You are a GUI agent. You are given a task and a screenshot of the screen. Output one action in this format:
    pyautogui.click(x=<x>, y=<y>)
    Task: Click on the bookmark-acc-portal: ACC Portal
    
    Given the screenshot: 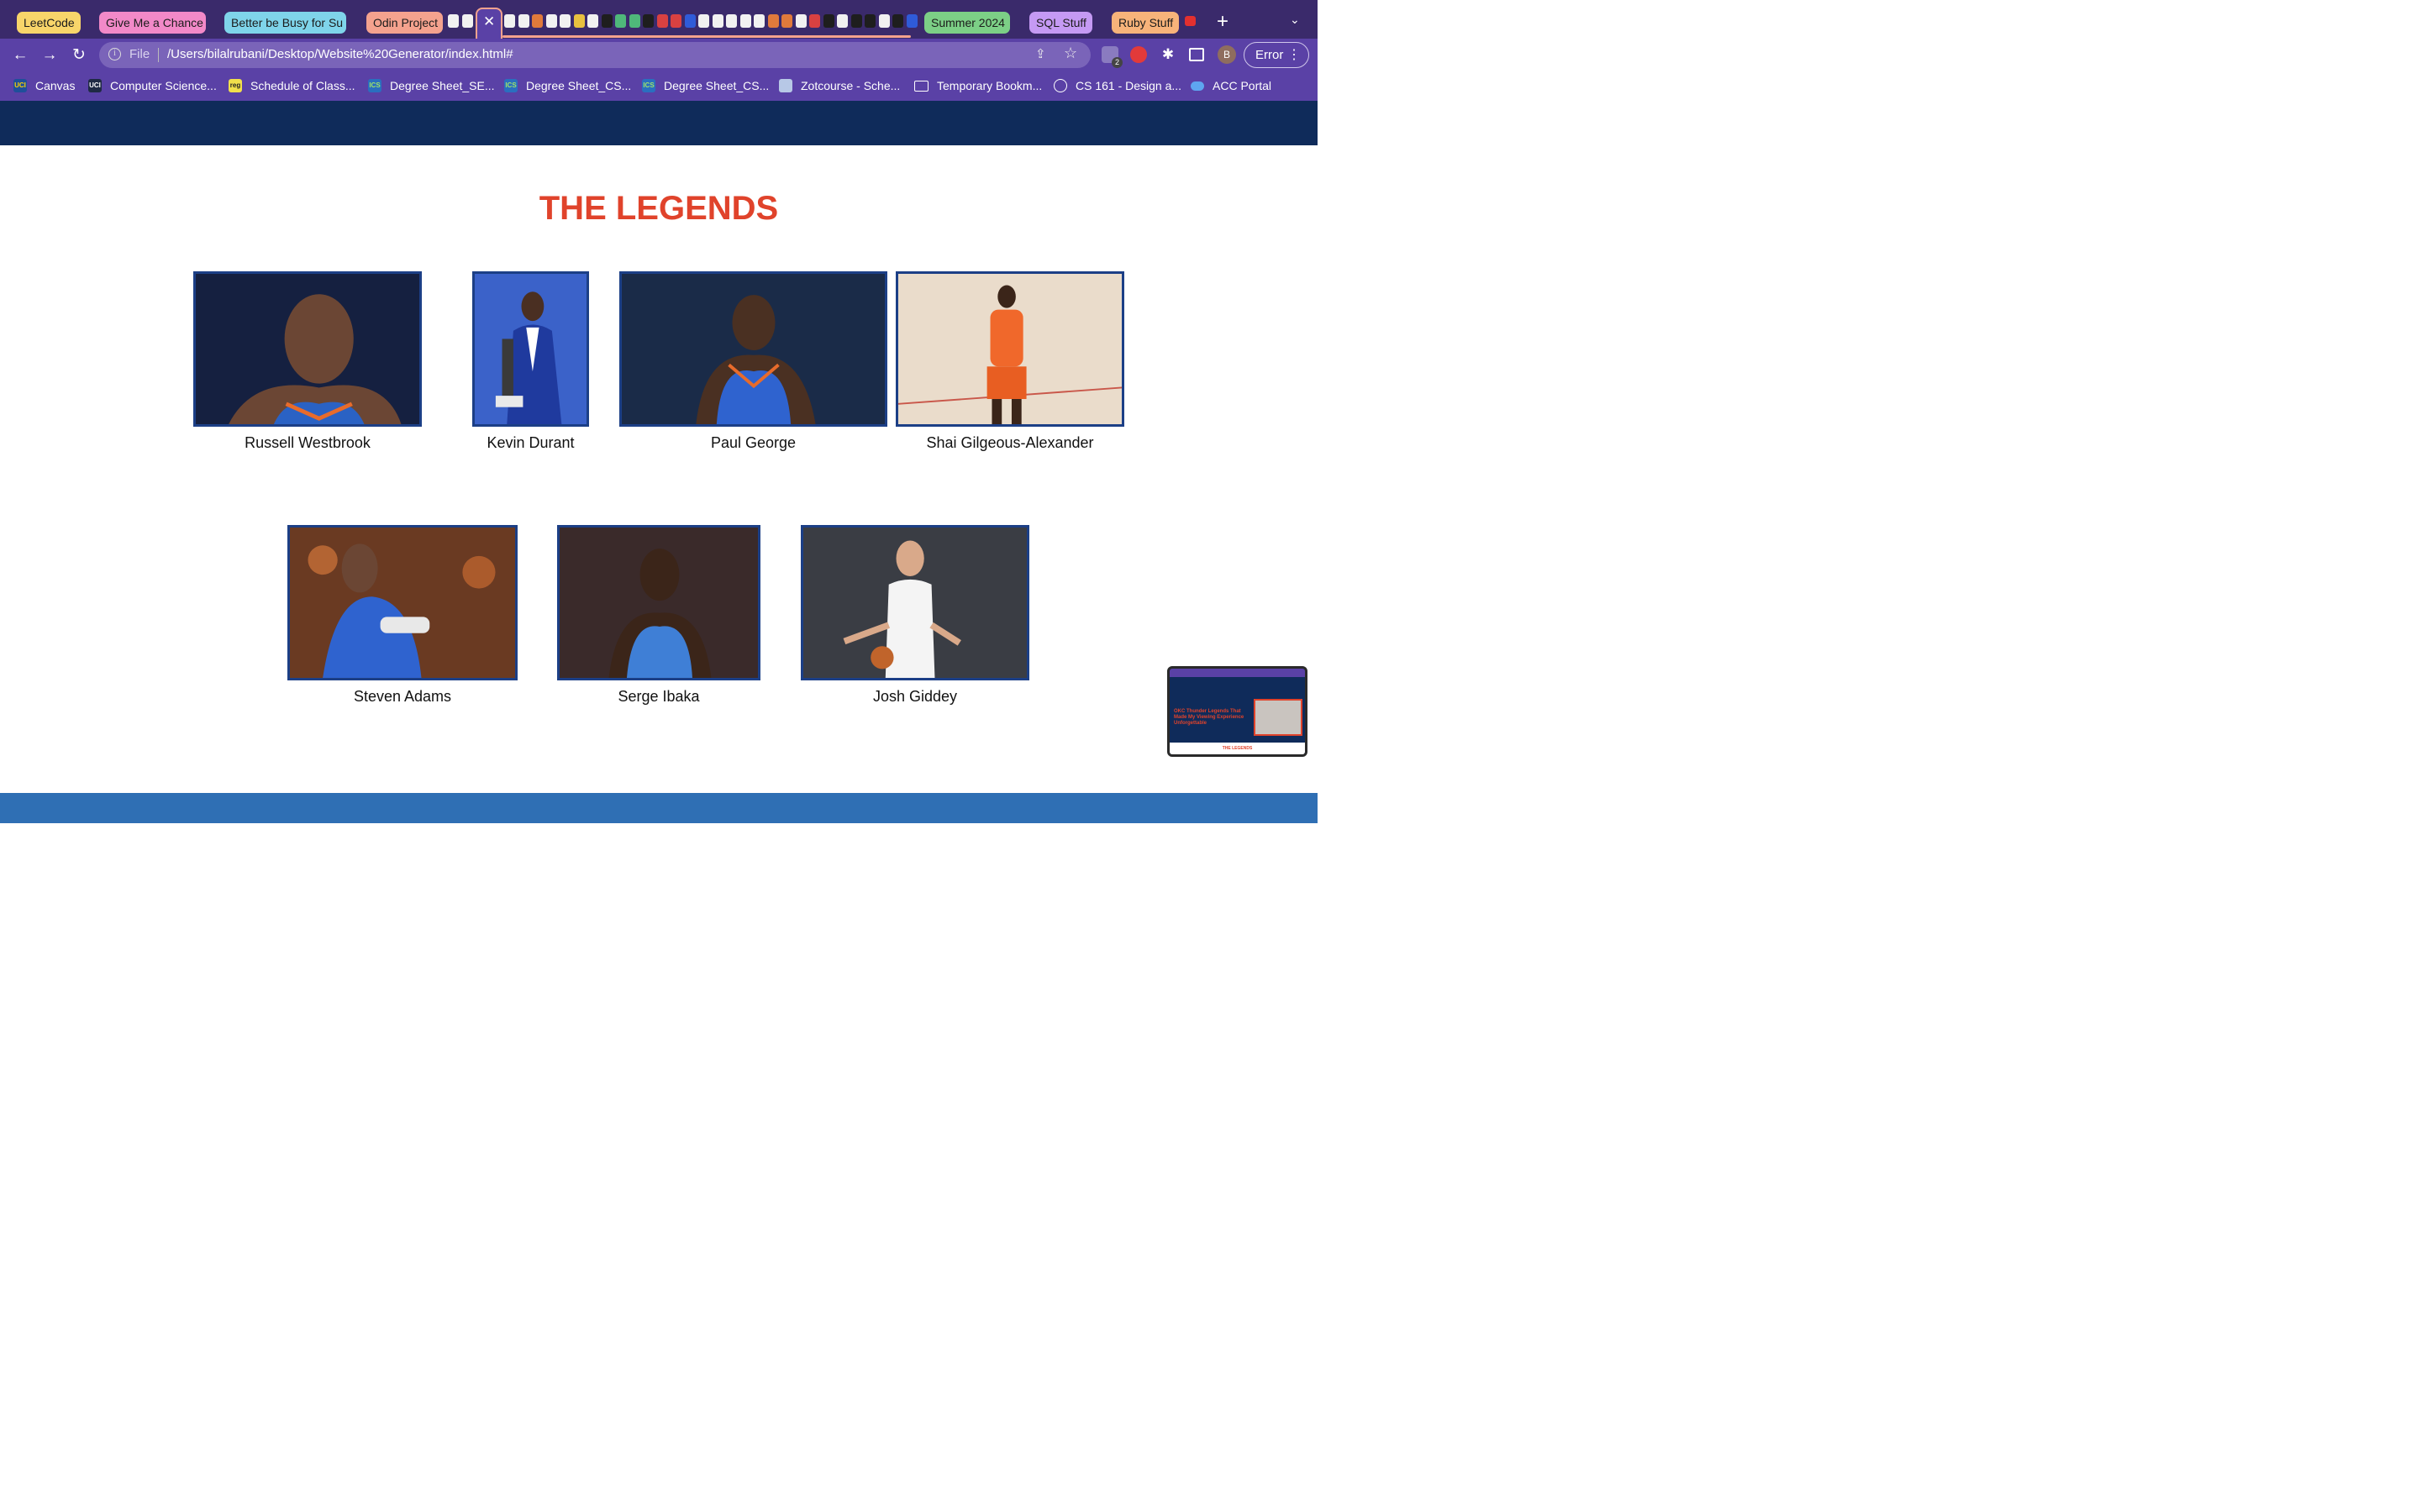 What is the action you would take?
    pyautogui.click(x=1231, y=85)
    